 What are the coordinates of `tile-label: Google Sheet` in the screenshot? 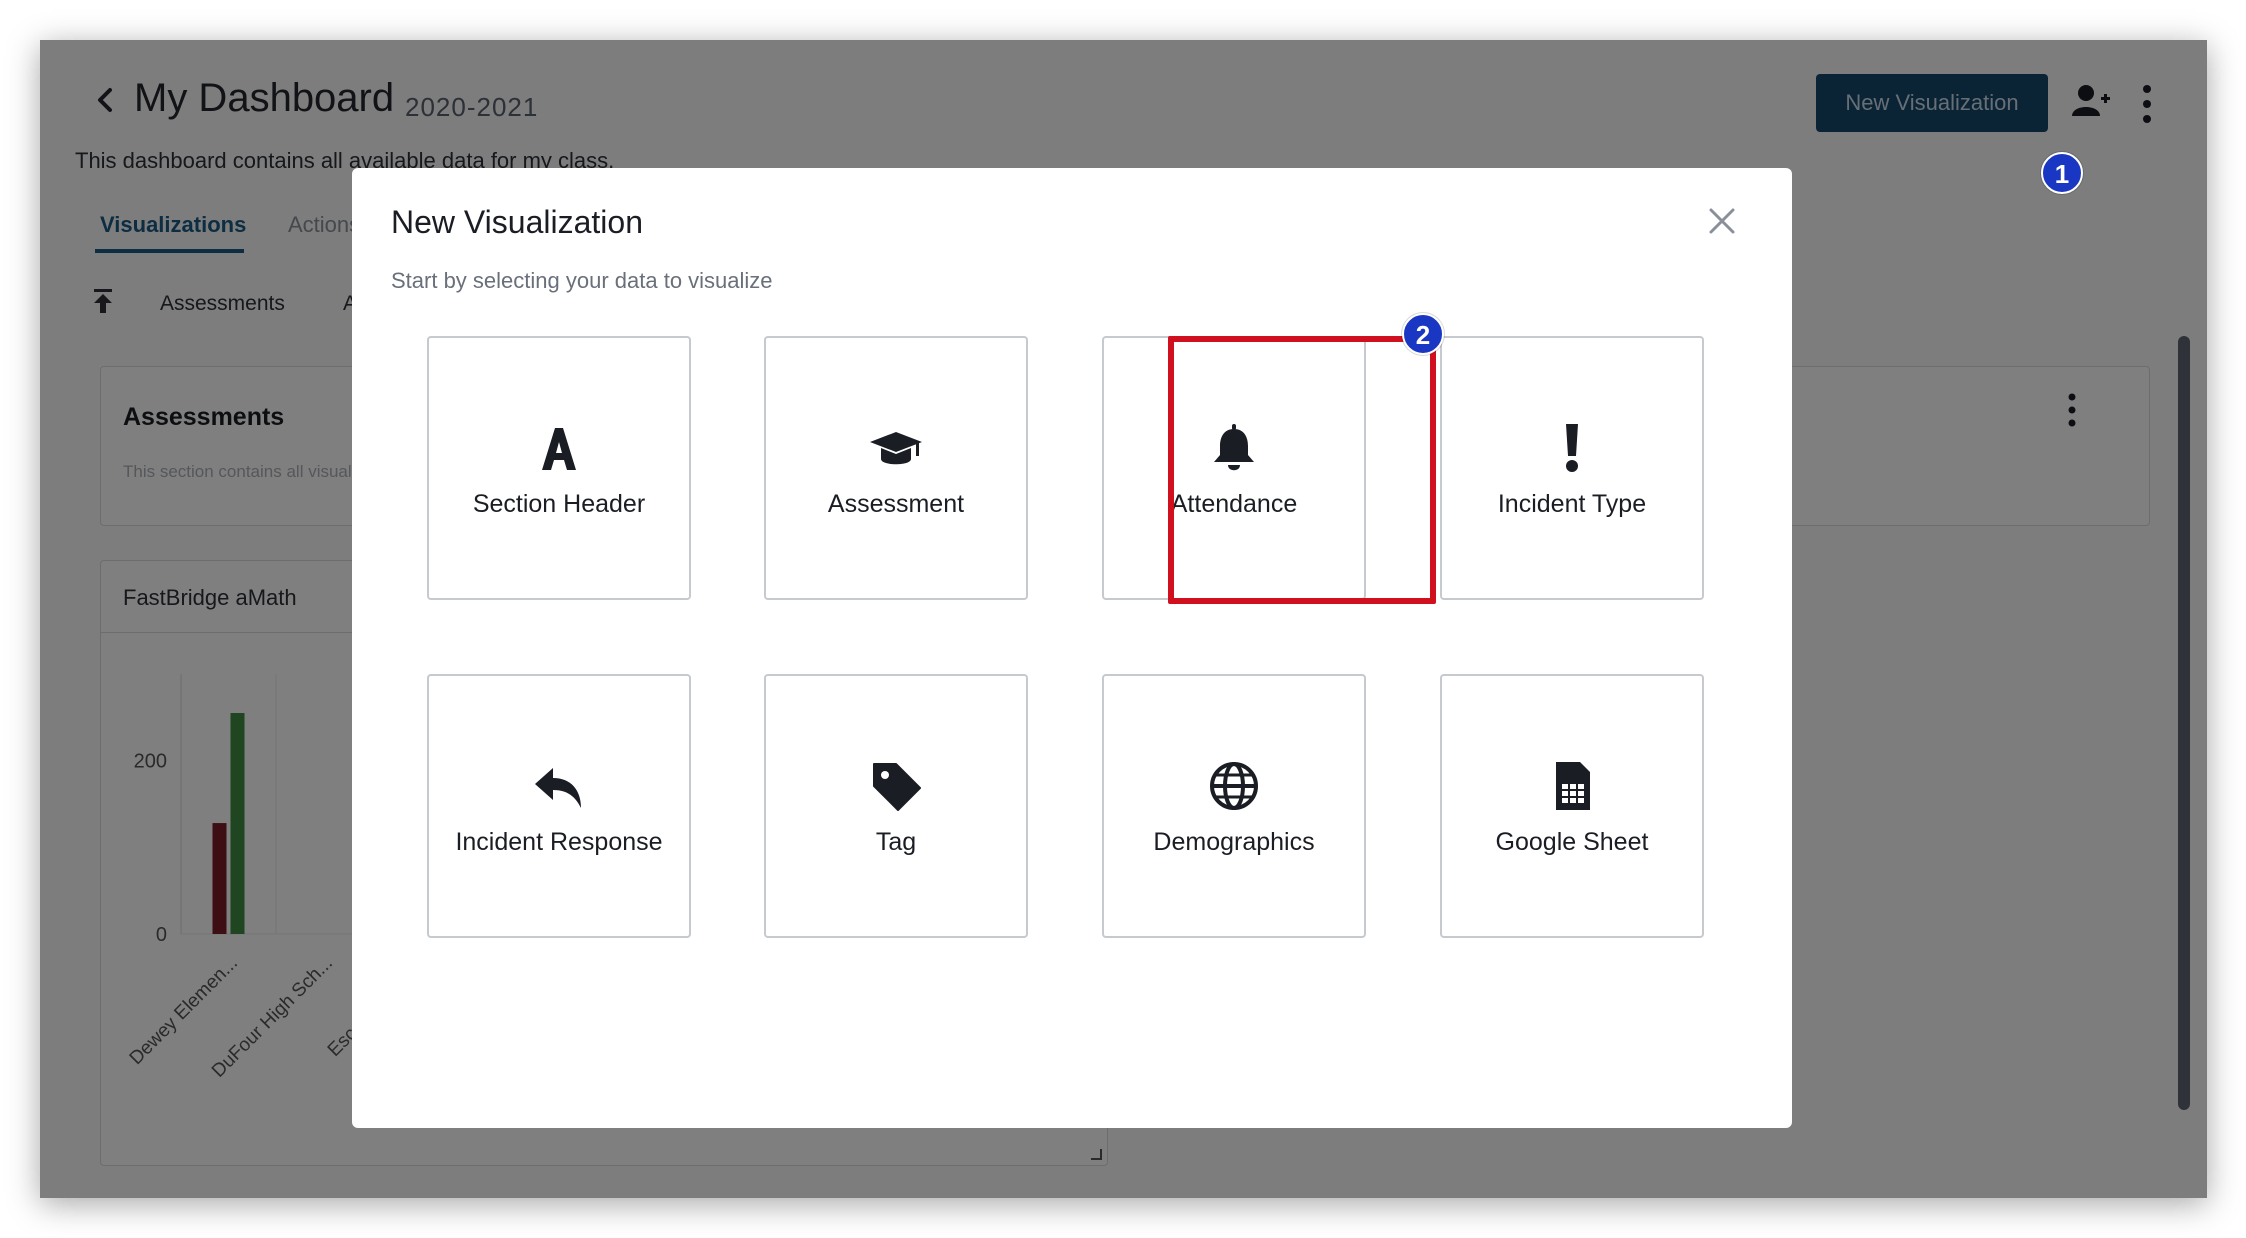 It's located at (1572, 842).